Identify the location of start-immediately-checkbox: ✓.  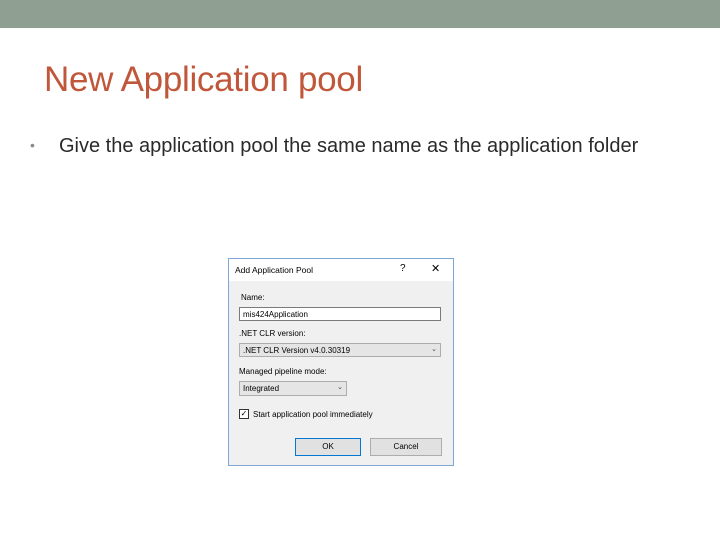
(244, 414).